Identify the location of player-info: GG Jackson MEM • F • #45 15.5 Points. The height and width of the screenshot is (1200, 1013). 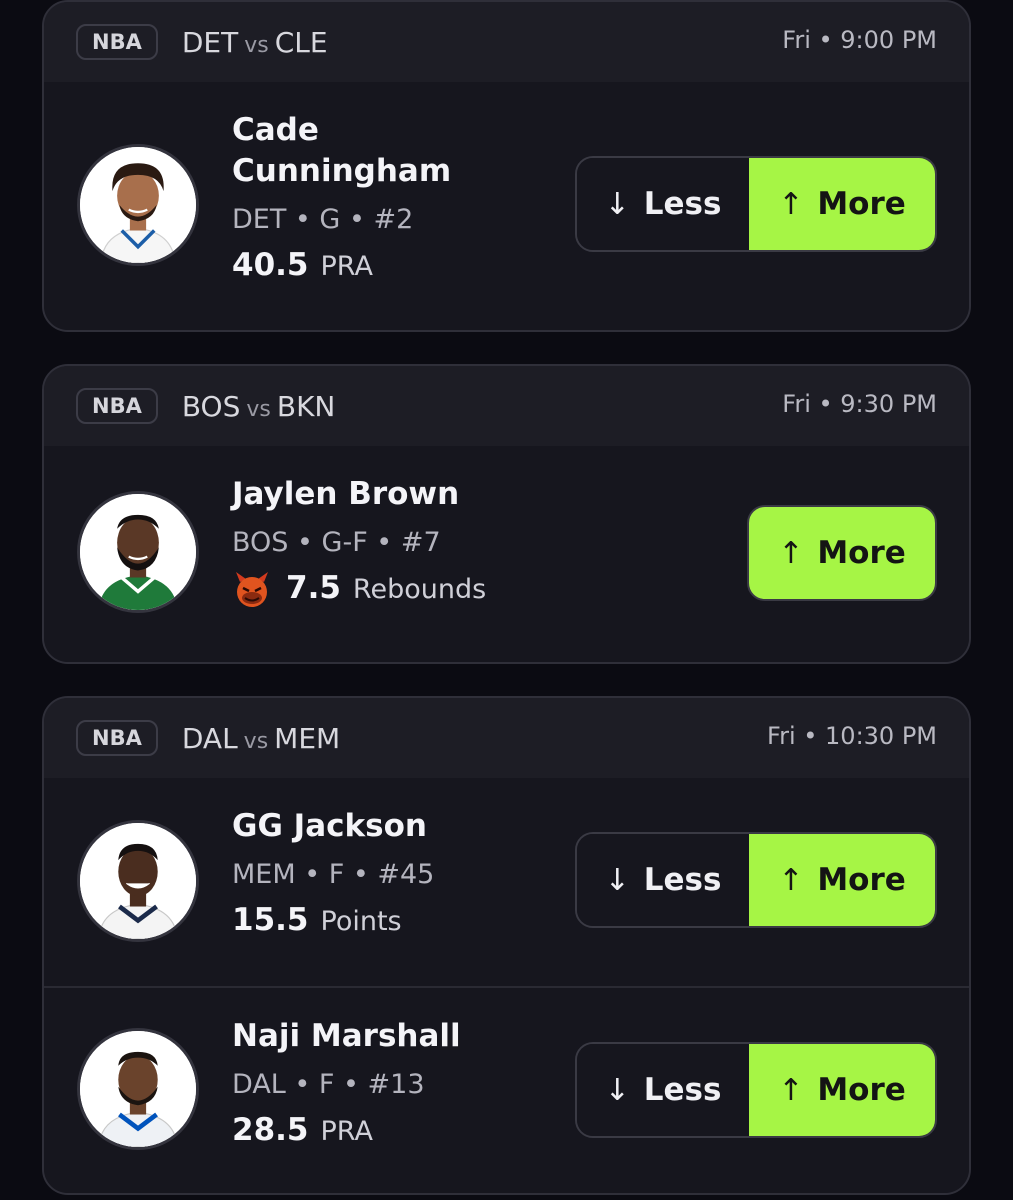
(333, 872).